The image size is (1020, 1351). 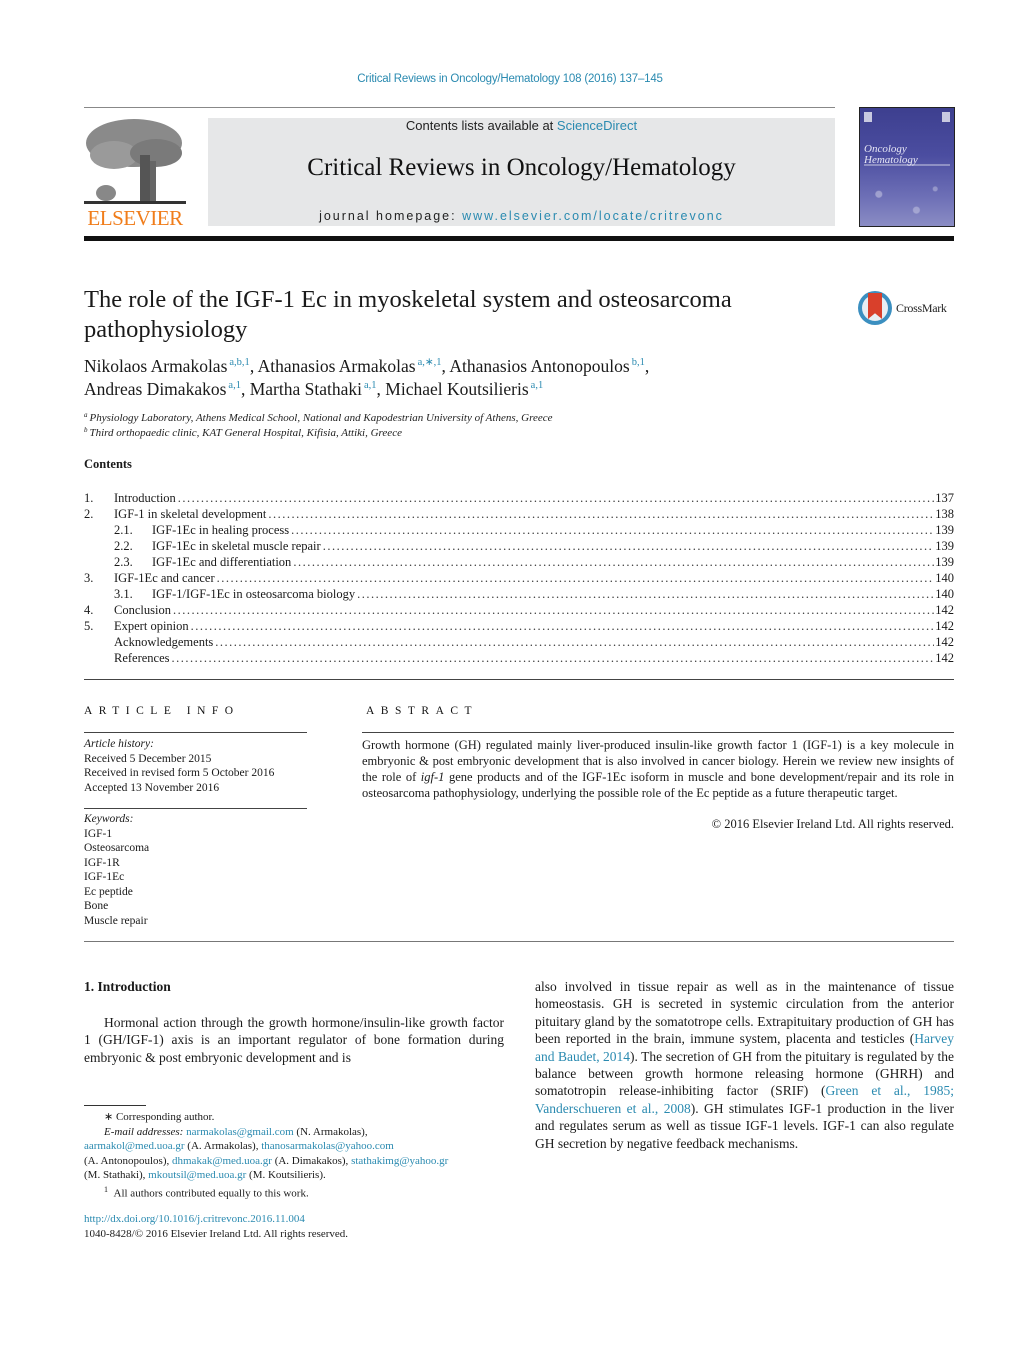 What do you see at coordinates (163, 642) in the screenshot?
I see `toc-label: Acknowledgements` at bounding box center [163, 642].